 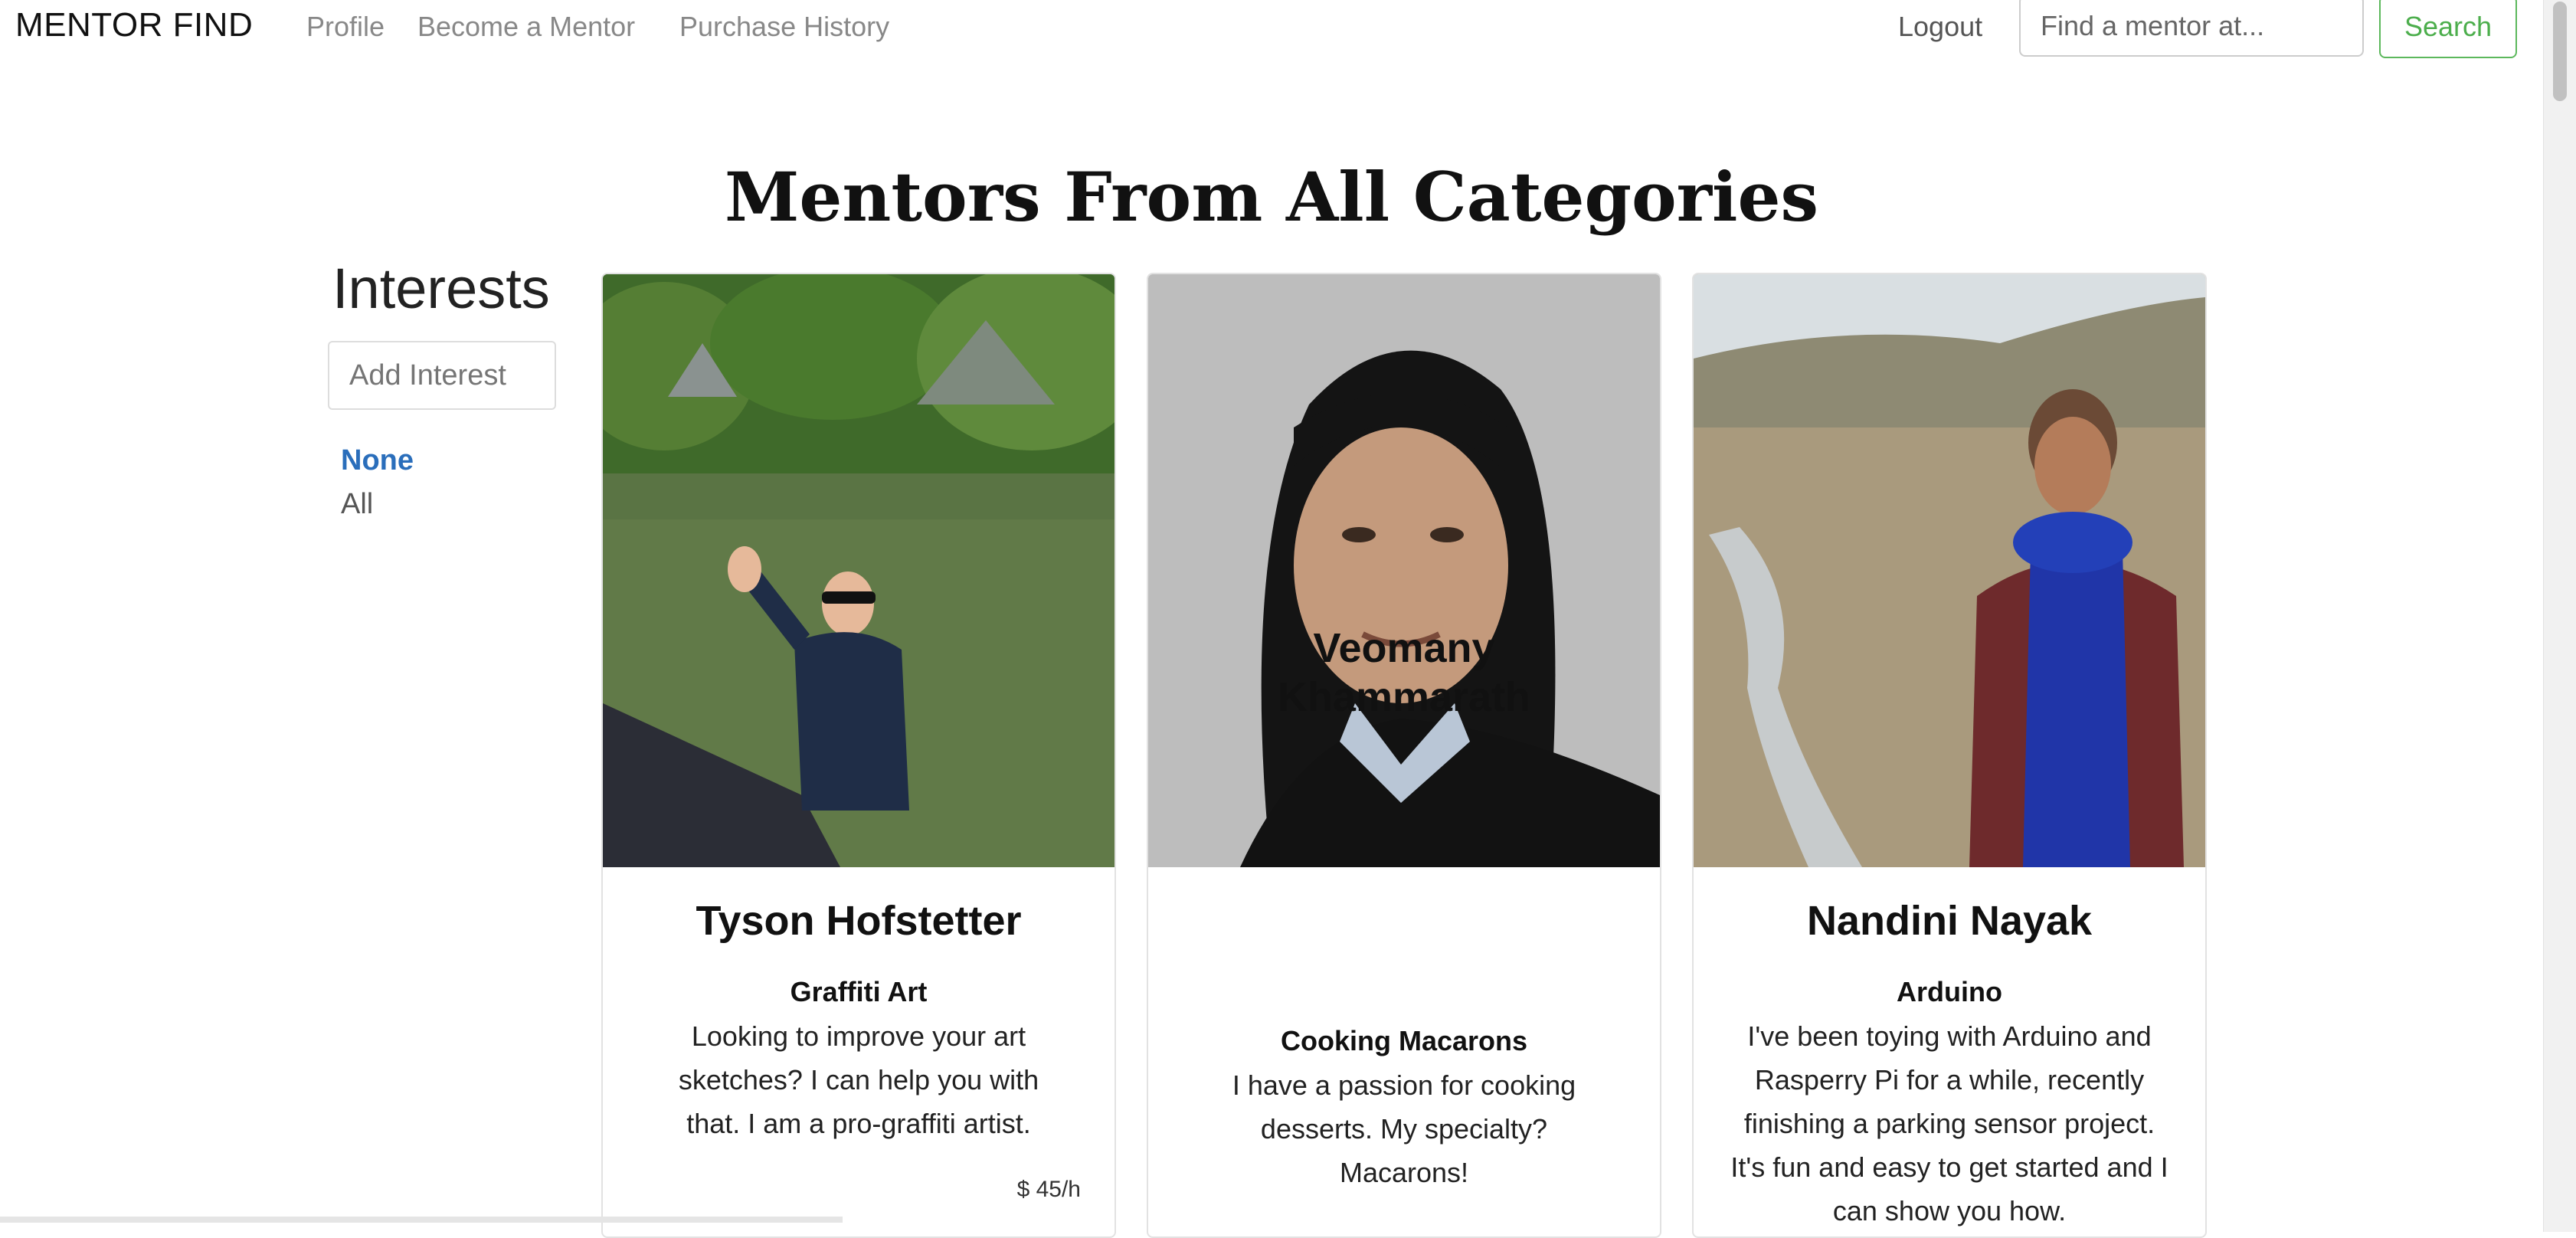 What do you see at coordinates (1949, 992) in the screenshot?
I see `mentor-skill: Arduino` at bounding box center [1949, 992].